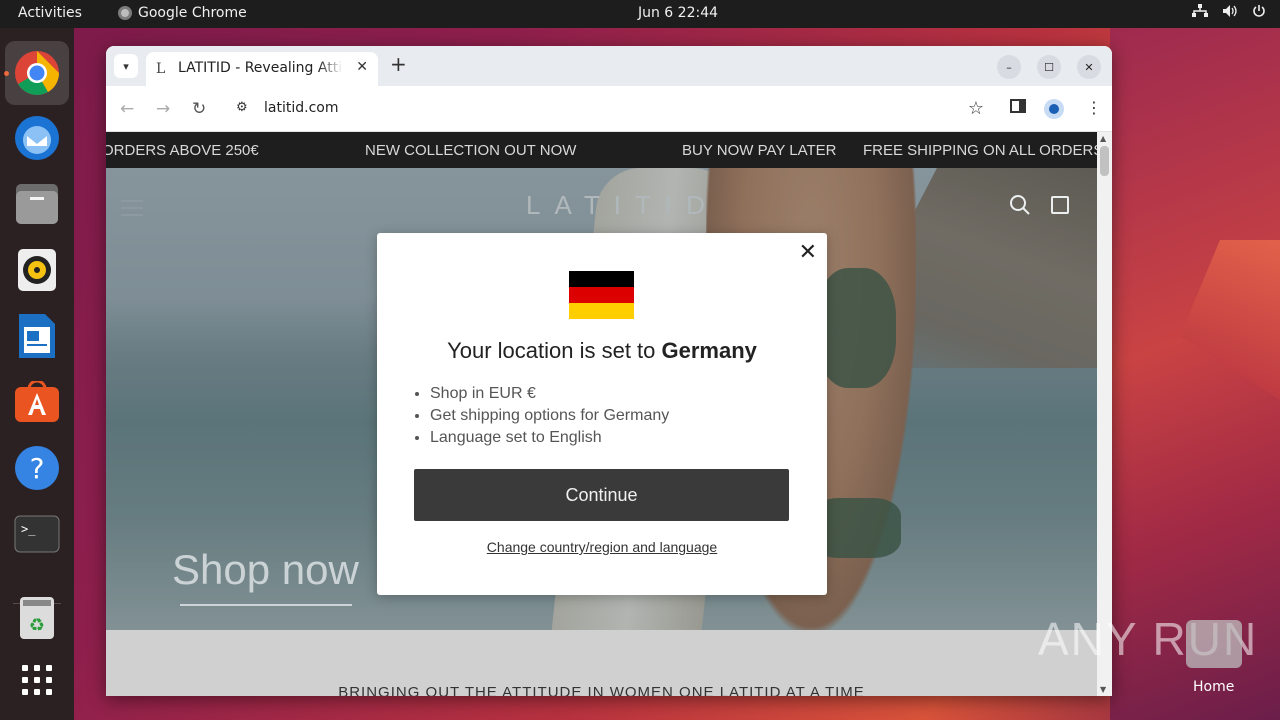  Describe the element at coordinates (161, 69) in the screenshot. I see `tab-favicon: L` at that location.